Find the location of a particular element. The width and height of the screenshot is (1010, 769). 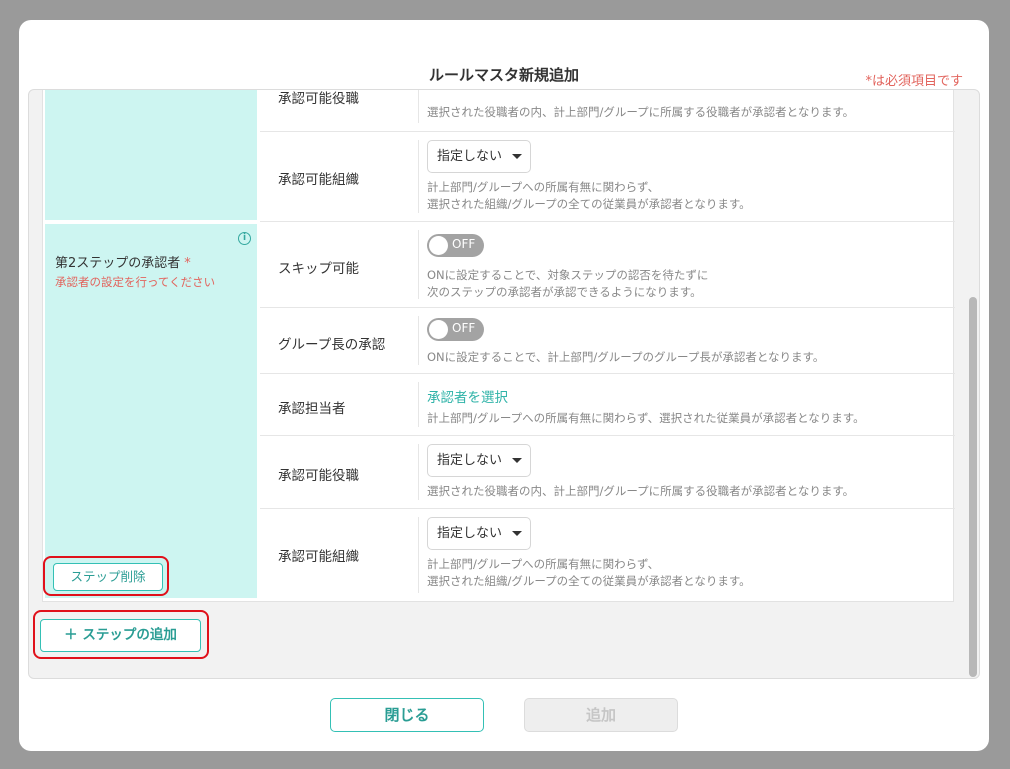

step2-warning: 承認者の設定を行ってください is located at coordinates (135, 282).